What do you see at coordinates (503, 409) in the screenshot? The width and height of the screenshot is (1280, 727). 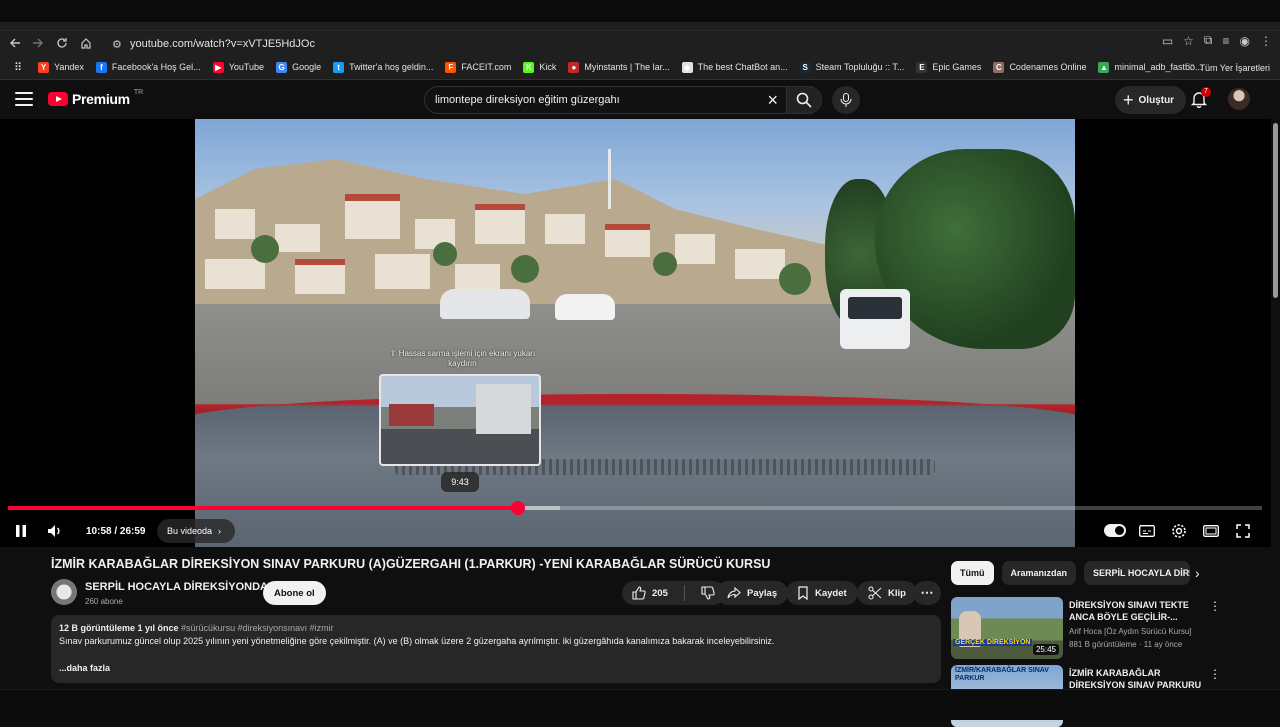 I see `preview-building` at bounding box center [503, 409].